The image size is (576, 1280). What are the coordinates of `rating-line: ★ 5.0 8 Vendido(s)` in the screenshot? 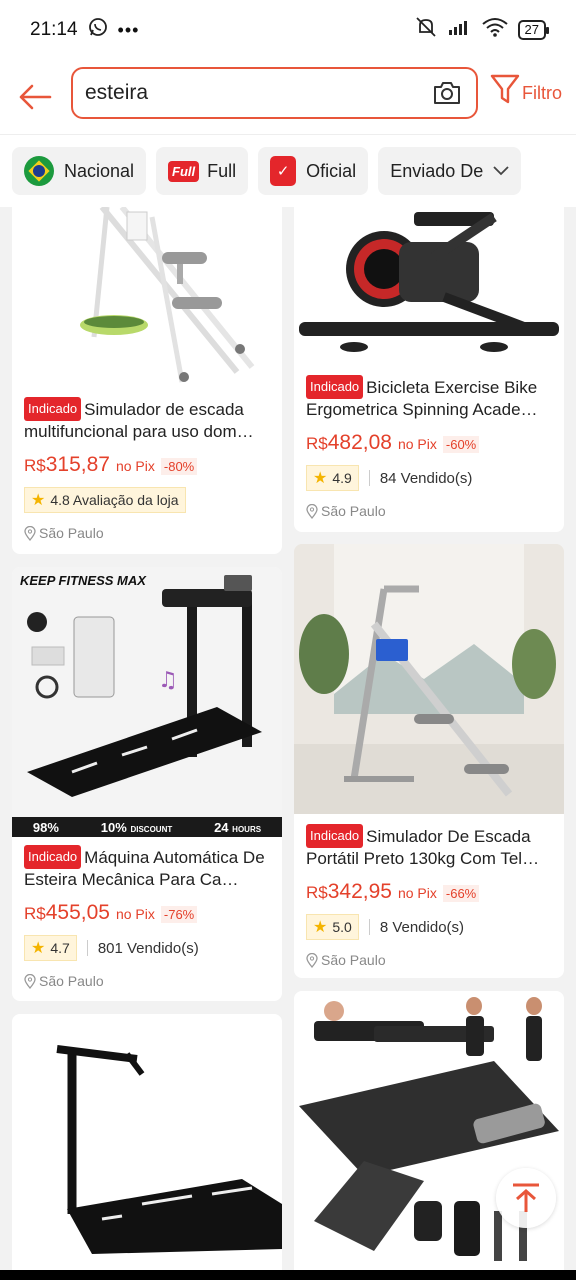 It's located at (430, 927).